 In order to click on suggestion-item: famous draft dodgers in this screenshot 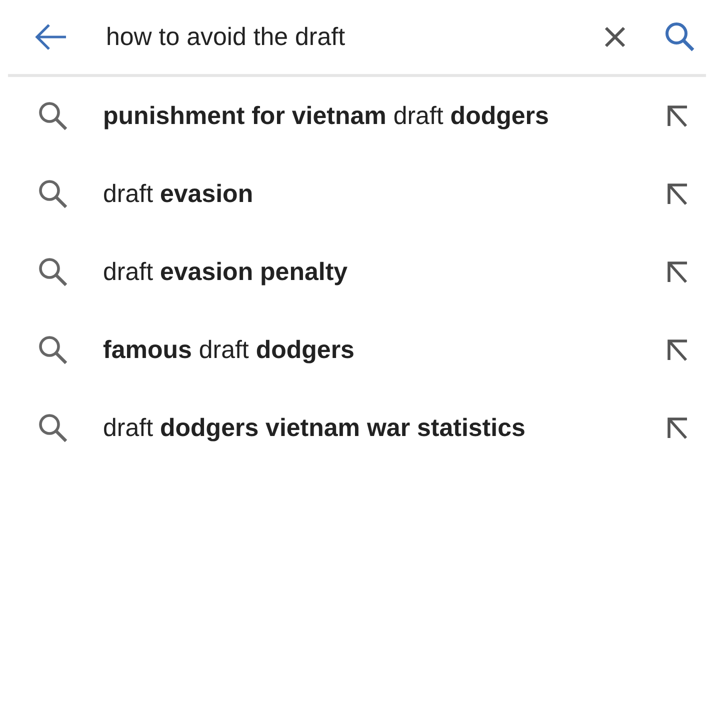, I will do `click(360, 350)`.